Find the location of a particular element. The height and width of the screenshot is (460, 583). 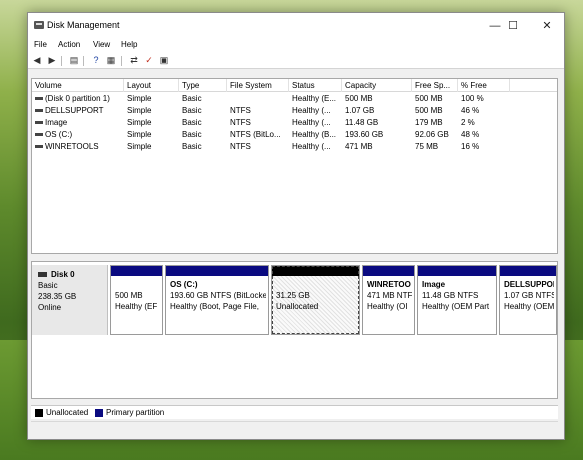

partition-size: 471 MB NTF is located at coordinates (389, 295).